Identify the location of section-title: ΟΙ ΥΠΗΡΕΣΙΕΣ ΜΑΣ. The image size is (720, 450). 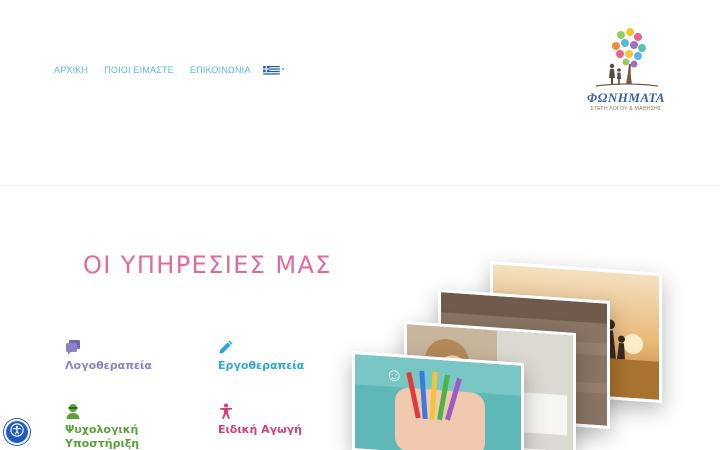
(207, 265).